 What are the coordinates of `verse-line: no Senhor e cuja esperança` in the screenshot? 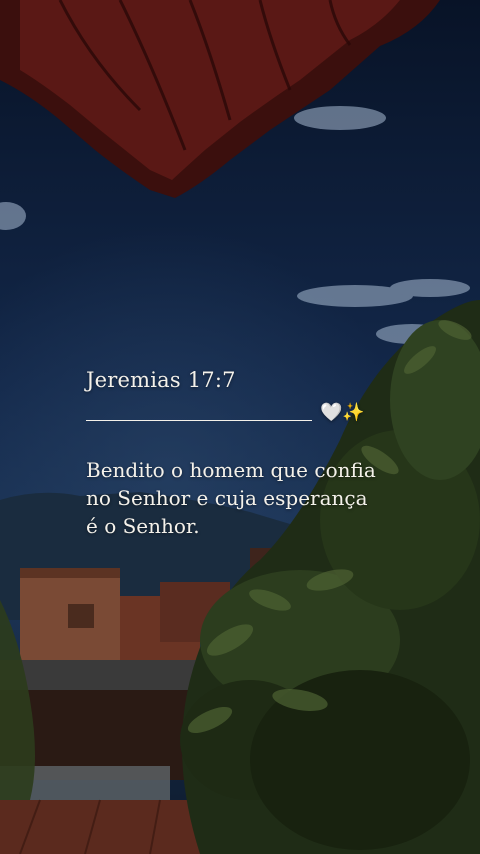 It's located at (227, 498).